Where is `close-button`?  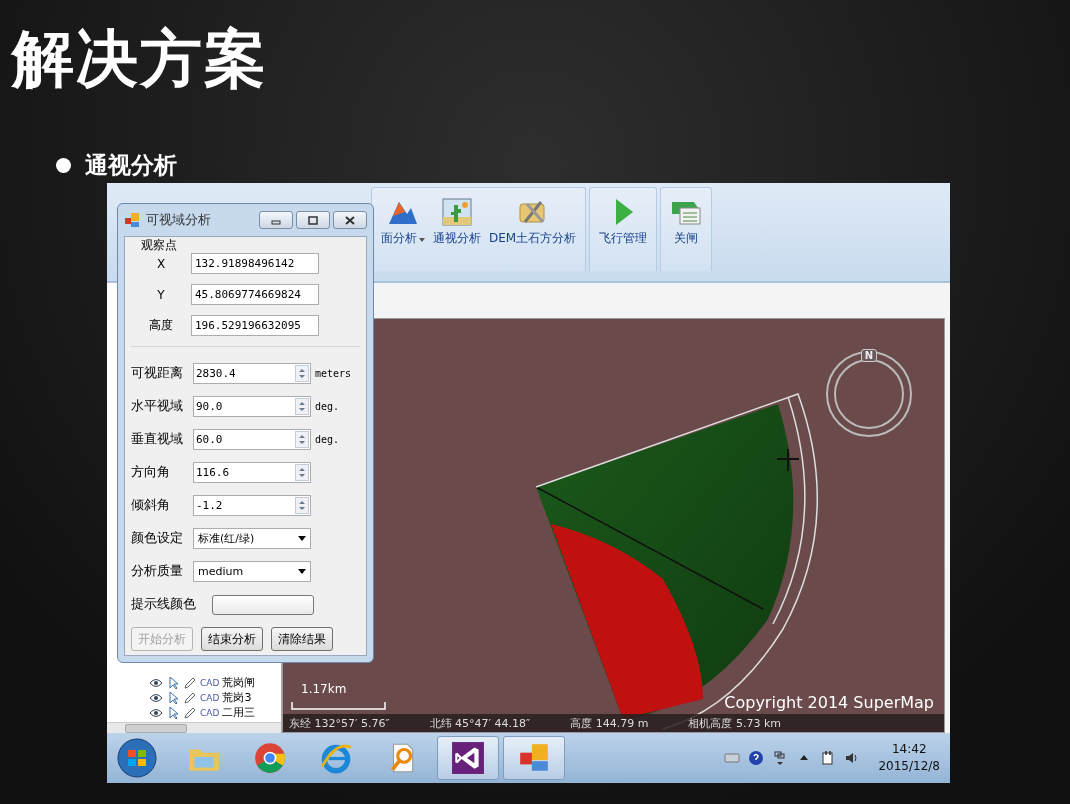 close-button is located at coordinates (350, 220).